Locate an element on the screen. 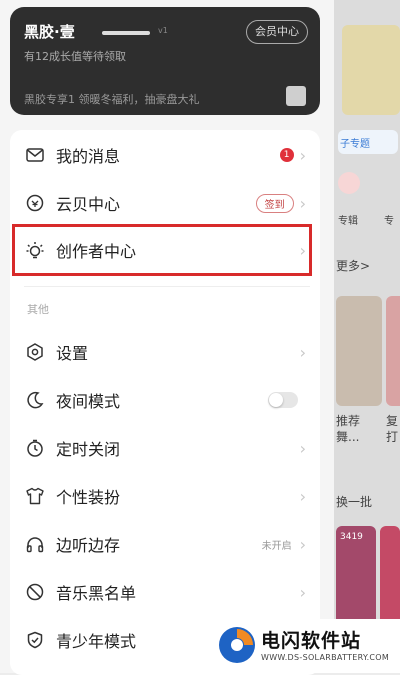 Image resolution: width=400 pixels, height=675 pixels. night-mode-toggle is located at coordinates (283, 400).